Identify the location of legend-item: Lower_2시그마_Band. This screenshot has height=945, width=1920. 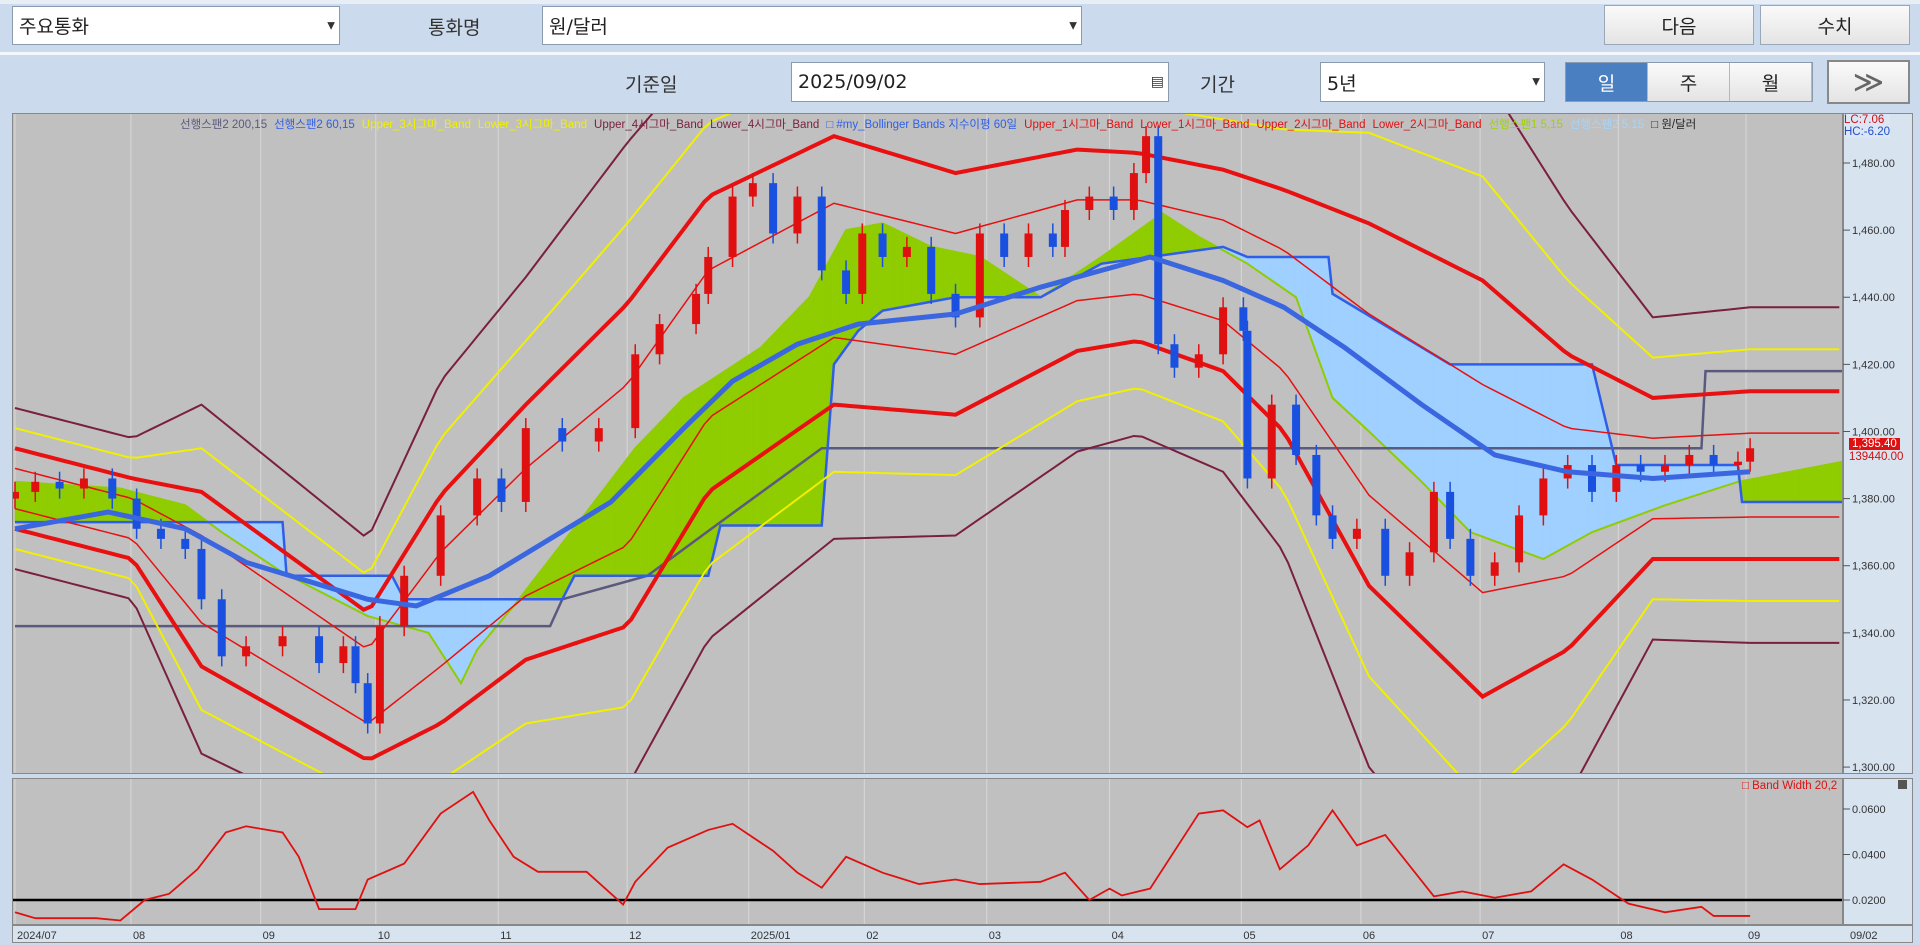
(1426, 124).